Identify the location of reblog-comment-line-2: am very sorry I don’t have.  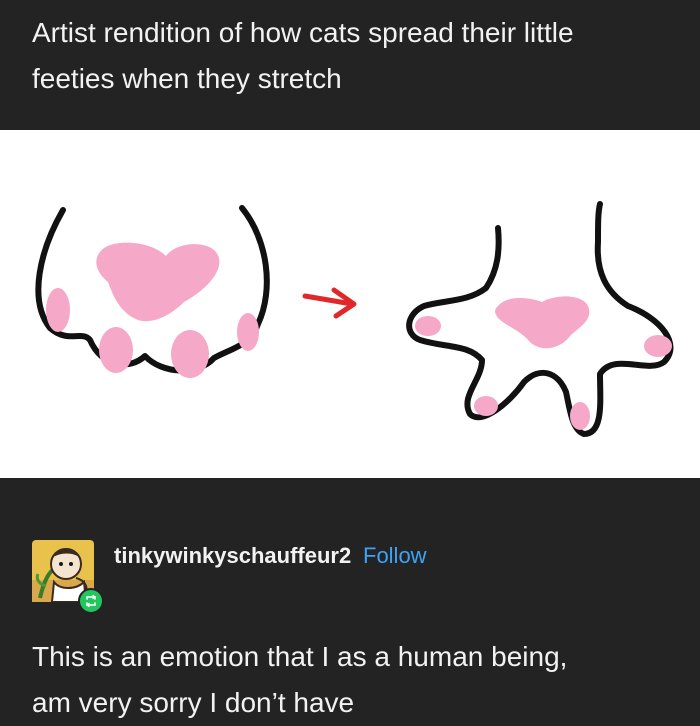
(193, 702).